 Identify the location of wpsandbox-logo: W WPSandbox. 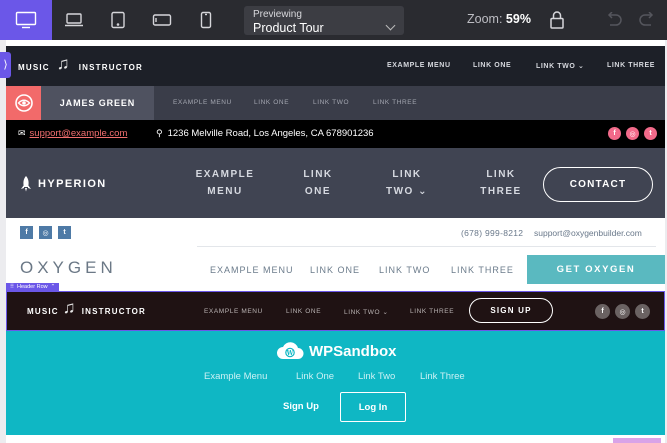
(336, 351).